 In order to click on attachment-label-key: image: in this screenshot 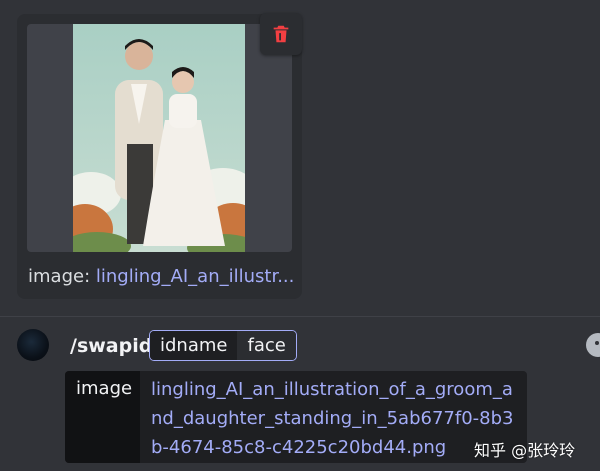, I will do `click(59, 276)`.